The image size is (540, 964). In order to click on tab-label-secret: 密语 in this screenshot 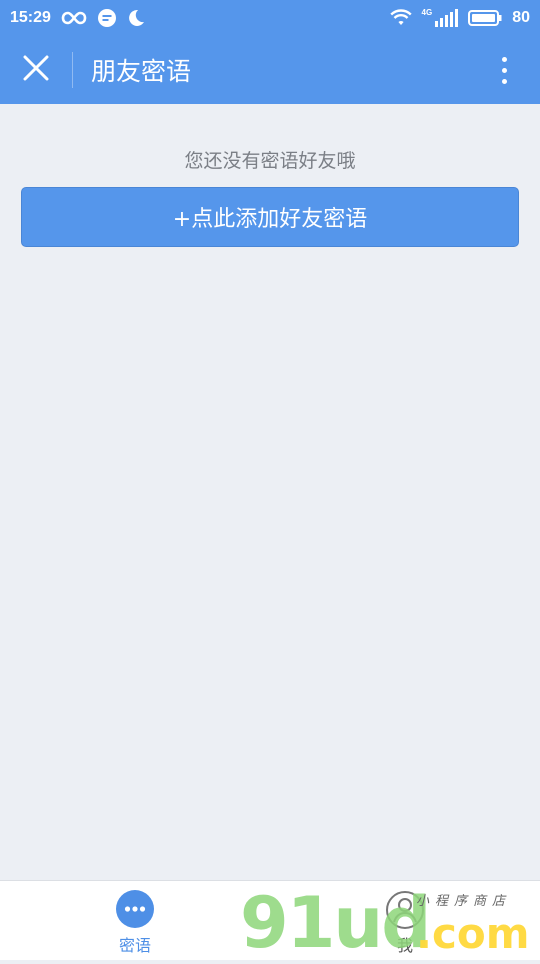, I will do `click(134, 945)`.